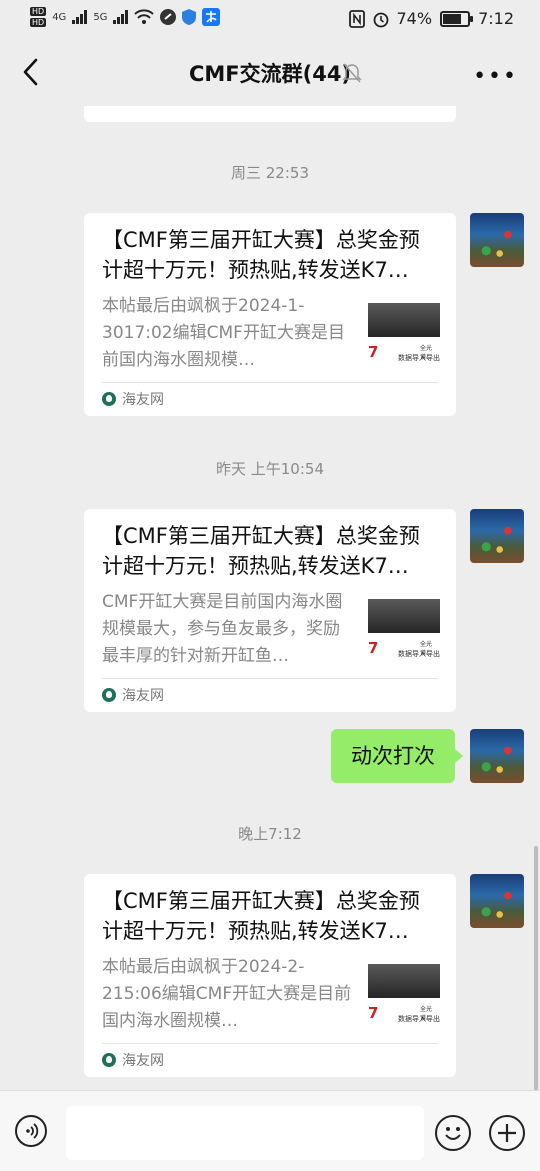  Describe the element at coordinates (397, 756) in the screenshot. I see `text-message-bubble: 动次打次` at that location.